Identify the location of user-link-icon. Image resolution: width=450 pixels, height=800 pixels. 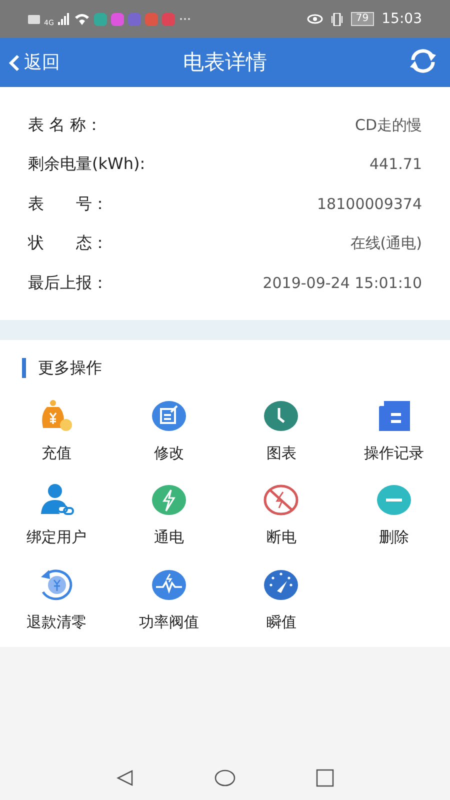
(56, 500).